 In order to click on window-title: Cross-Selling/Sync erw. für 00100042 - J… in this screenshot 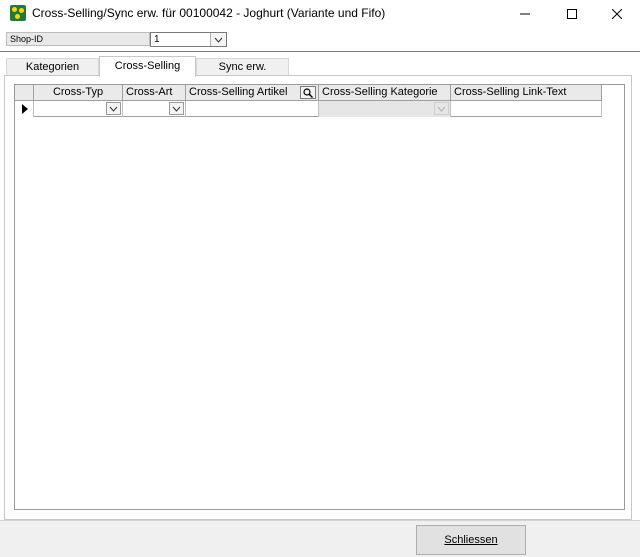, I will do `click(209, 13)`.